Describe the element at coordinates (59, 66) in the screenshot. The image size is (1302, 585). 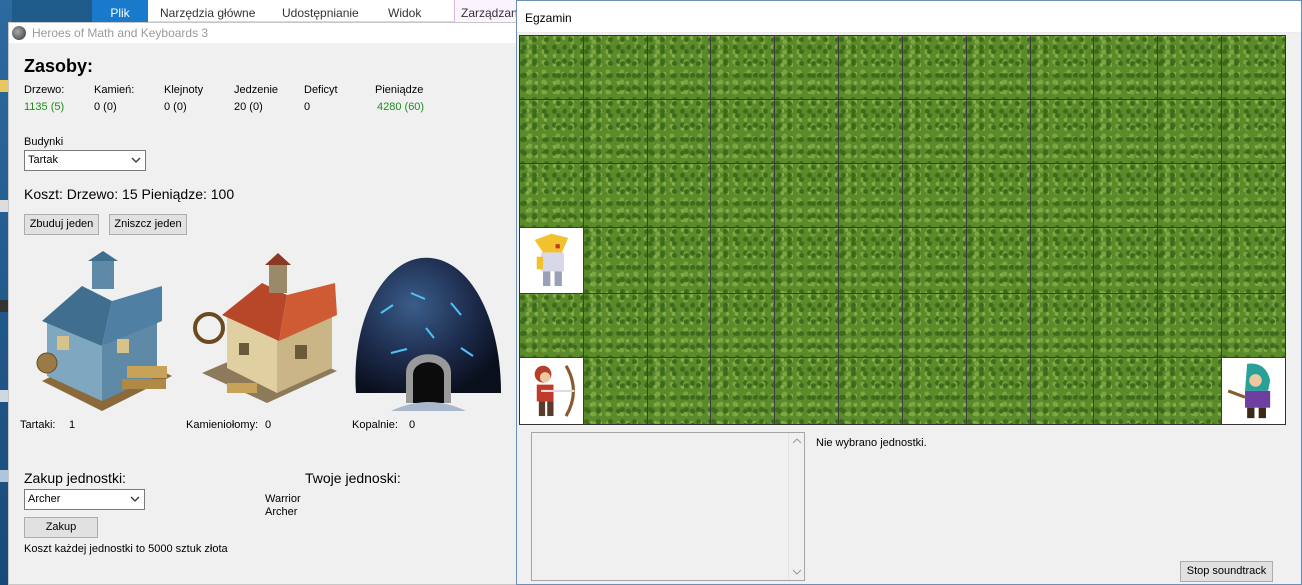
I see `resources-heading: Zasoby:` at that location.